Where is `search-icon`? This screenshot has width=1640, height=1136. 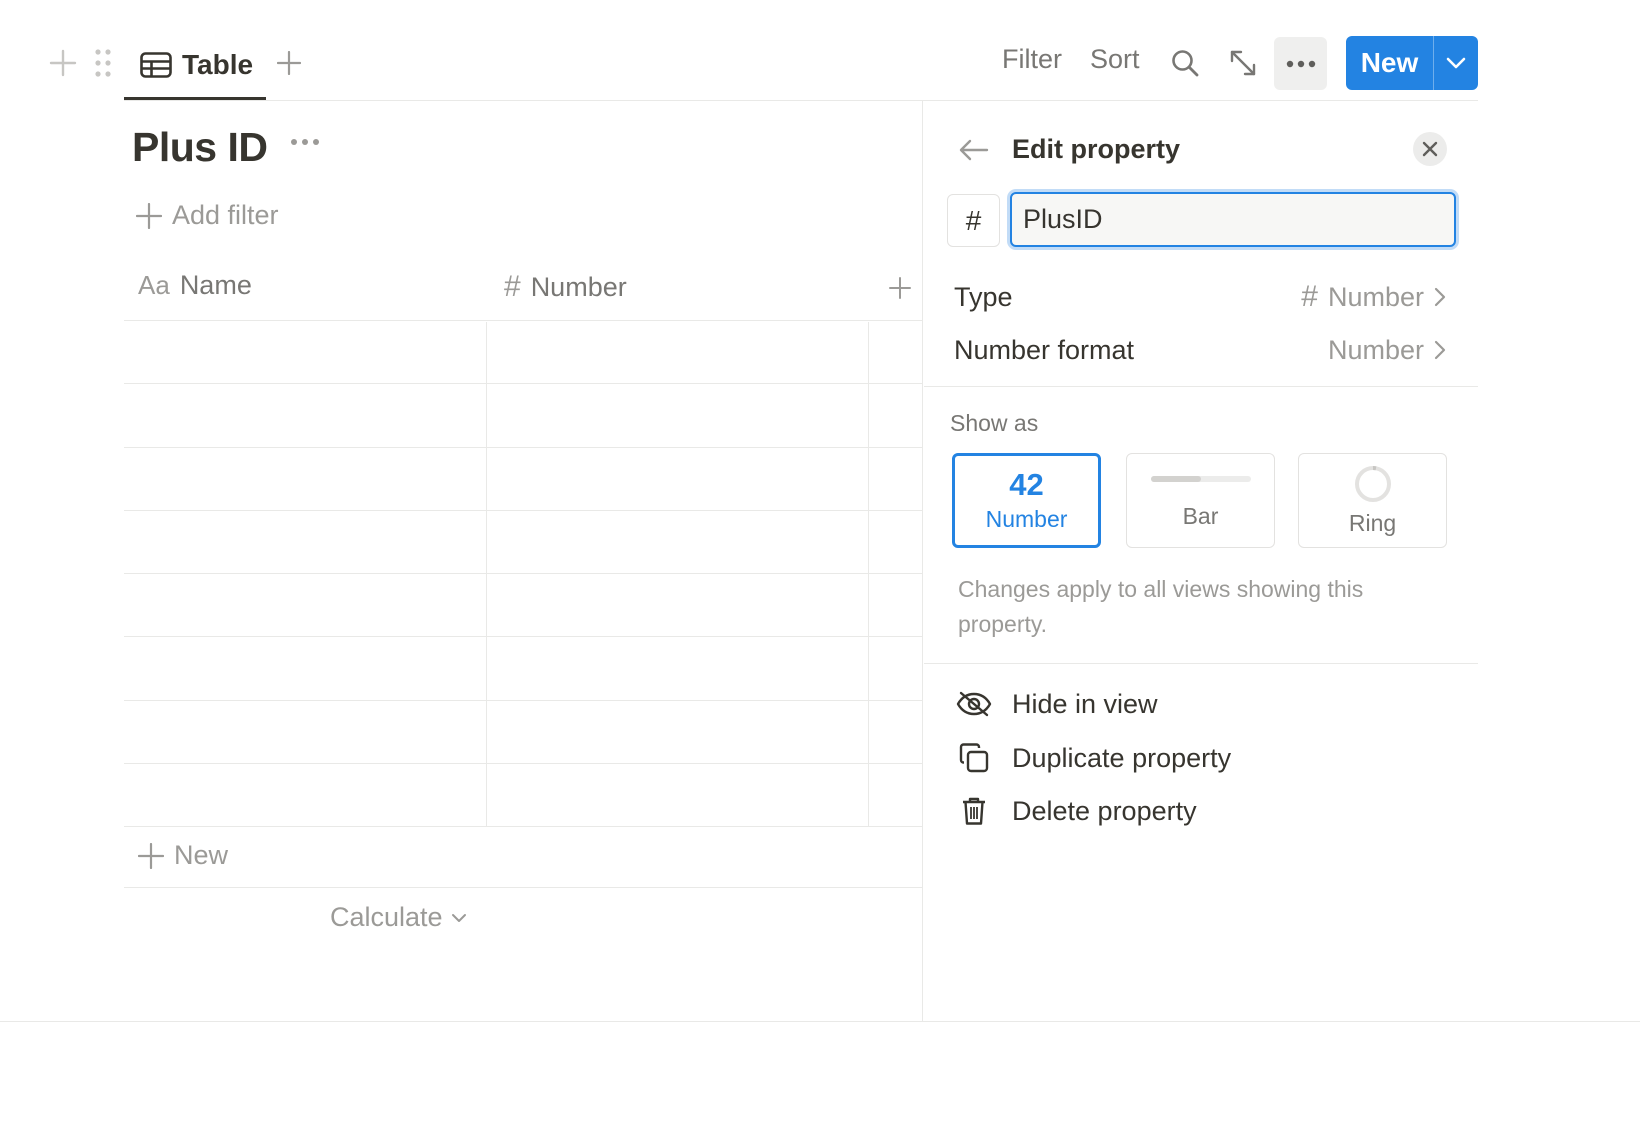 search-icon is located at coordinates (1185, 63).